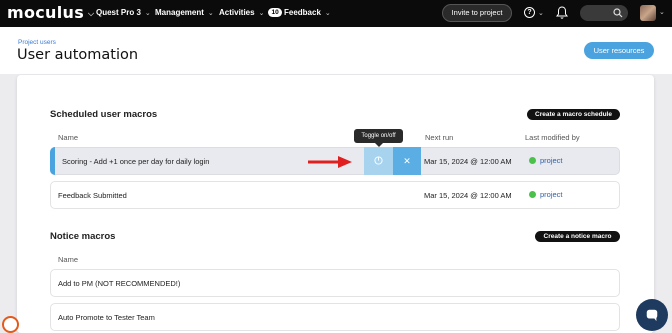 The height and width of the screenshot is (333, 672). Describe the element at coordinates (562, 13) in the screenshot. I see `bell-icon` at that location.